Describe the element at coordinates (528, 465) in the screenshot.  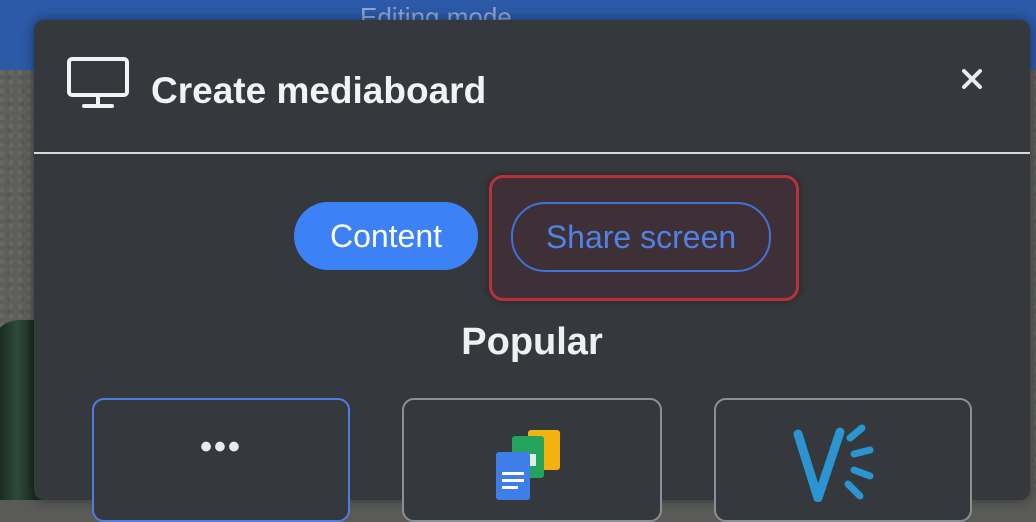
I see `google-docs-sheets-icon` at that location.